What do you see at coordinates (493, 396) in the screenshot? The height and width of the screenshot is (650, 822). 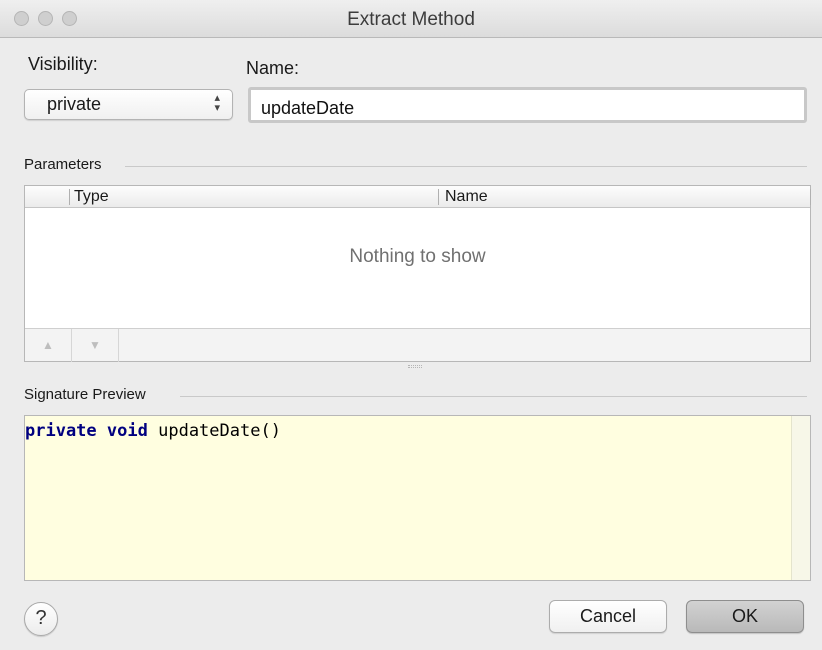 I see `signature-separator` at bounding box center [493, 396].